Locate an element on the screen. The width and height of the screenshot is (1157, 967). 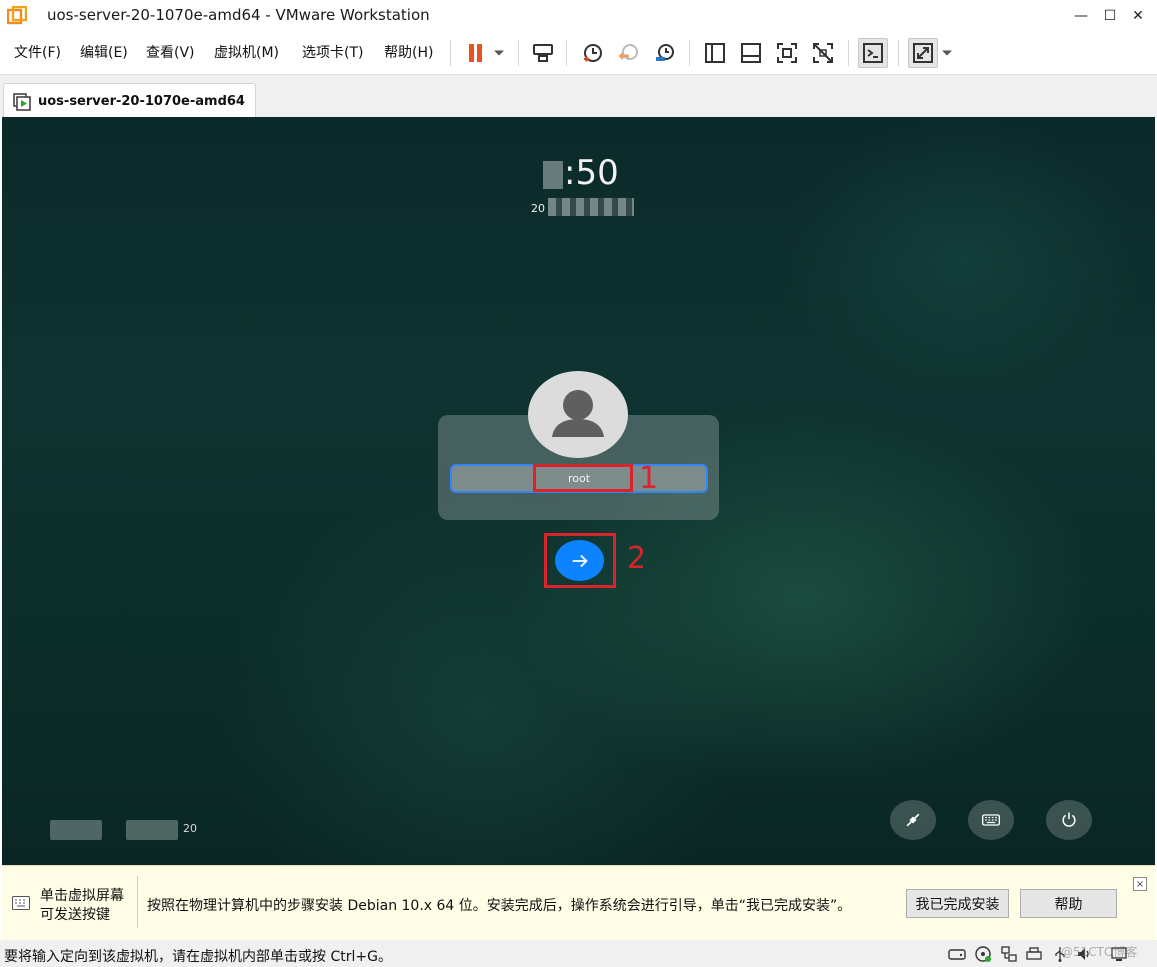
vmware-logo-icon is located at coordinates (17, 15).